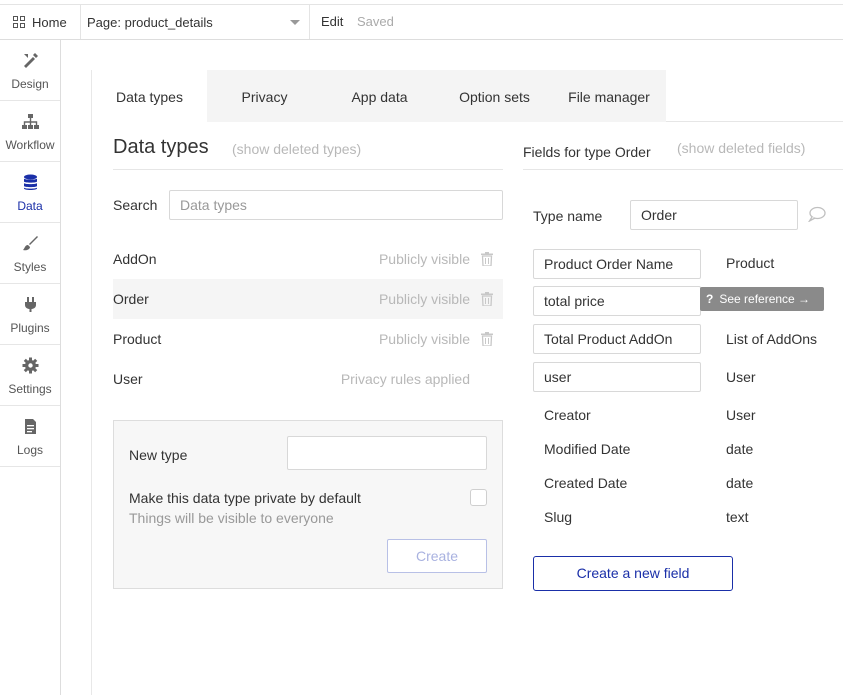  What do you see at coordinates (308, 379) in the screenshot?
I see `data-type-row-user: User Privacy rules applied` at bounding box center [308, 379].